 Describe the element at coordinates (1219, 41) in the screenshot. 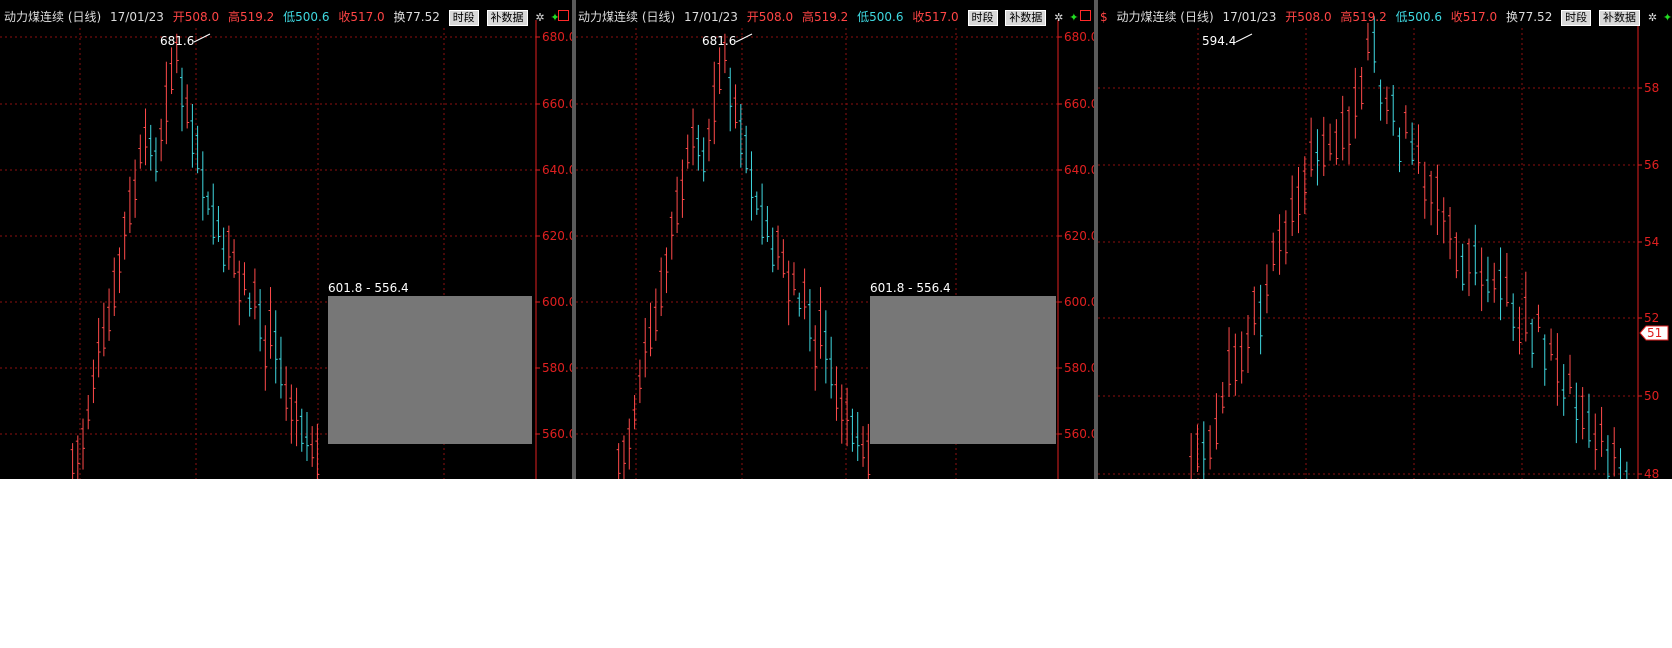

I see `peak-label: 594.4` at that location.